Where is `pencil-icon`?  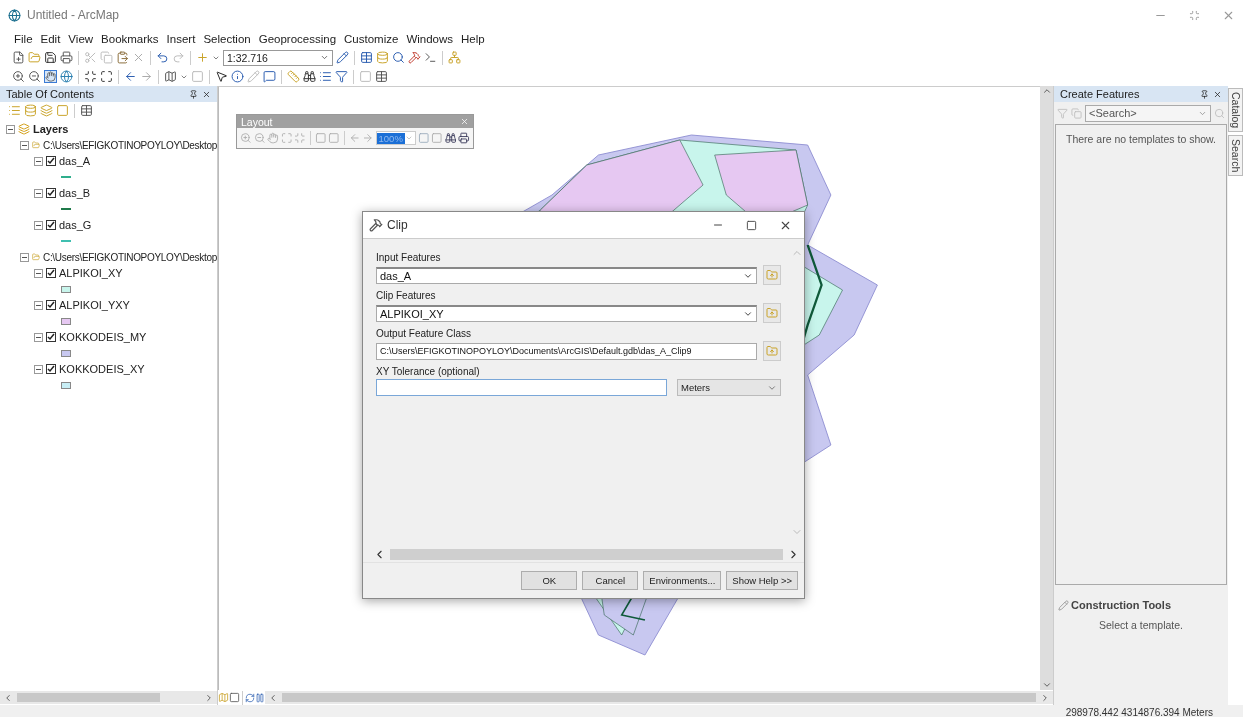 pencil-icon is located at coordinates (342, 57).